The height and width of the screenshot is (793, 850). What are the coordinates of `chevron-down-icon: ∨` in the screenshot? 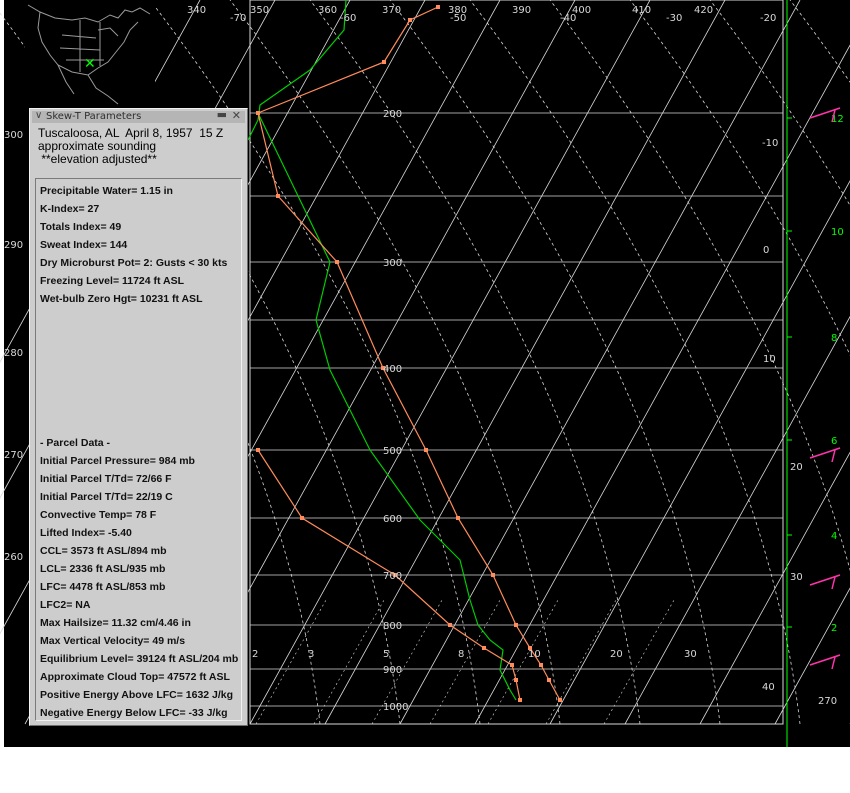 It's located at (38, 116).